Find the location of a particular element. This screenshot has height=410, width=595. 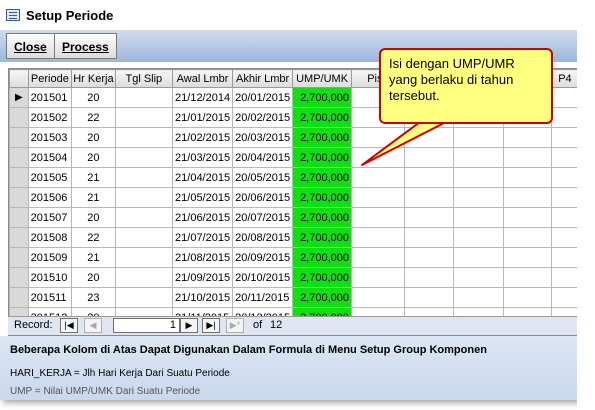

torn-edge is located at coordinates (586, 205).